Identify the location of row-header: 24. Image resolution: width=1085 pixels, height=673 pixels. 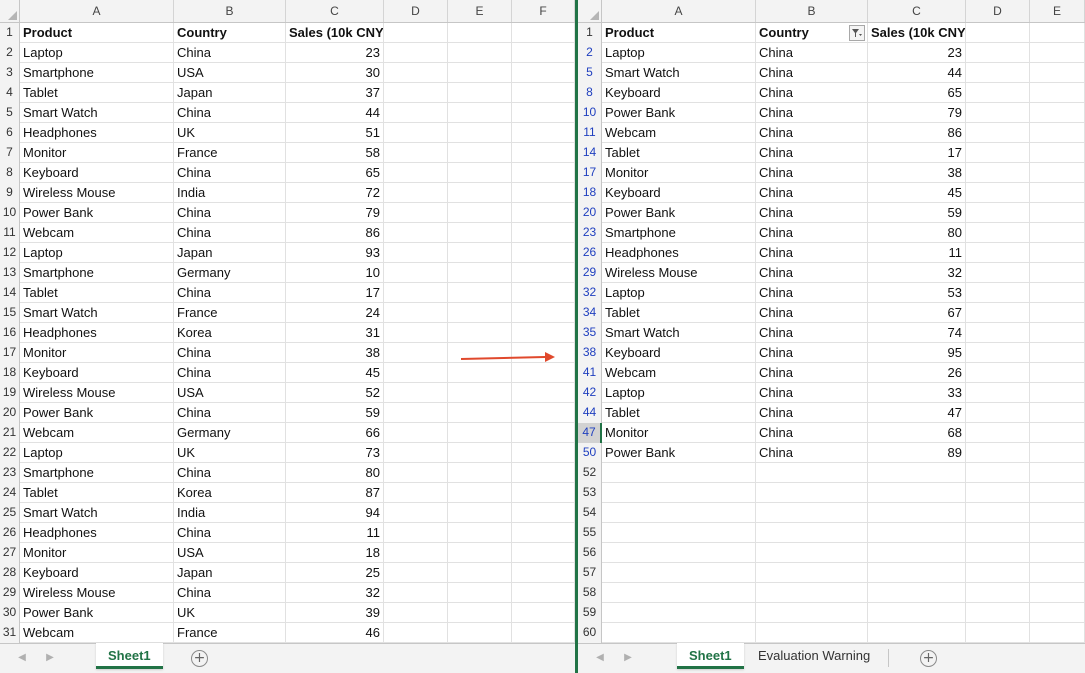
(10, 493).